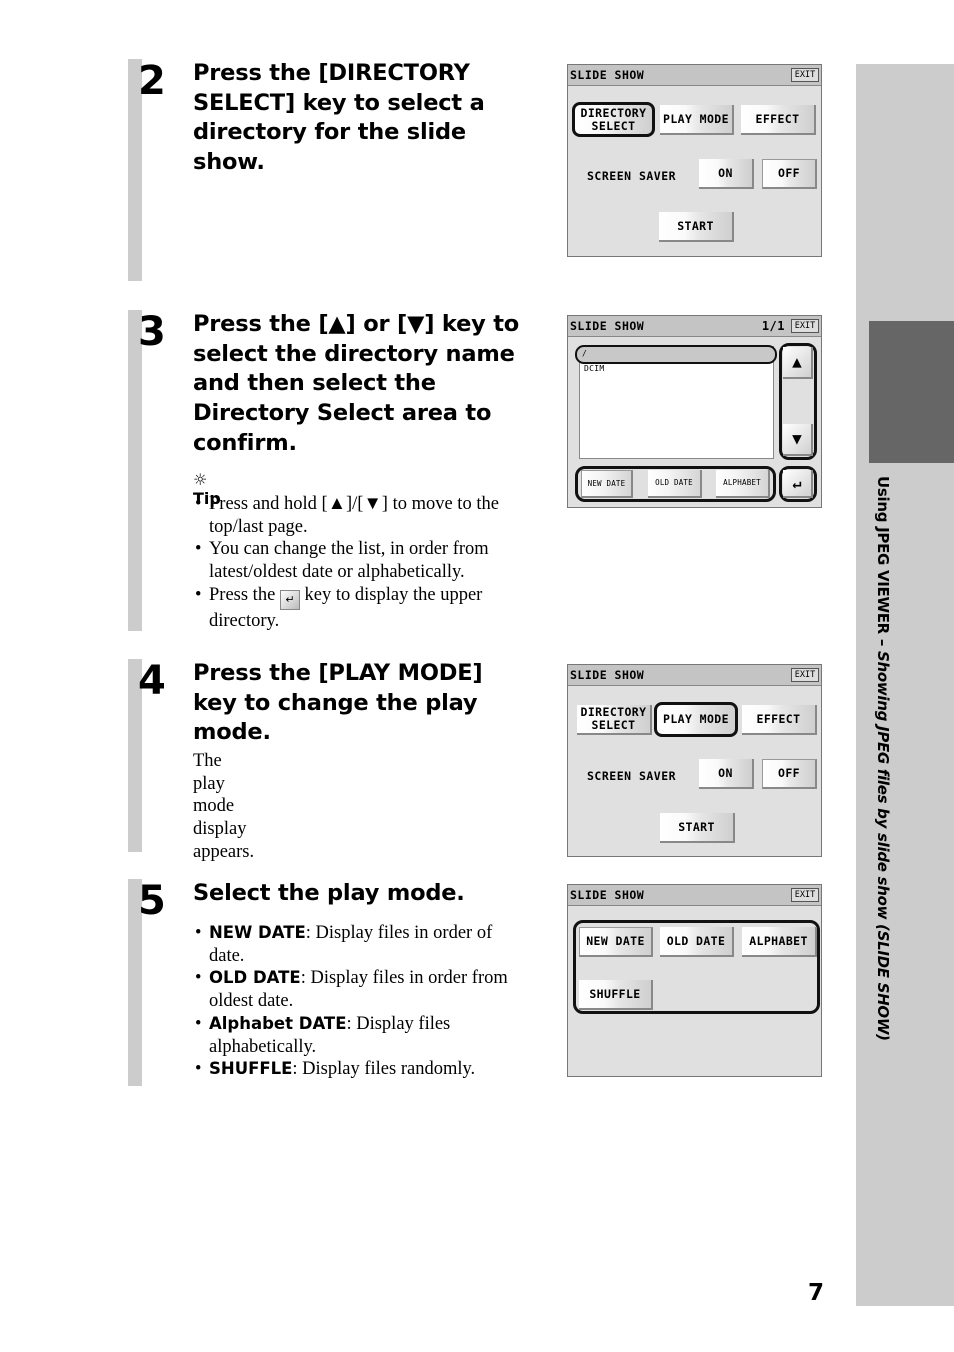 The image size is (954, 1352). I want to click on running-header-bold: Using JPEG VIEWER –, so click(883, 563).